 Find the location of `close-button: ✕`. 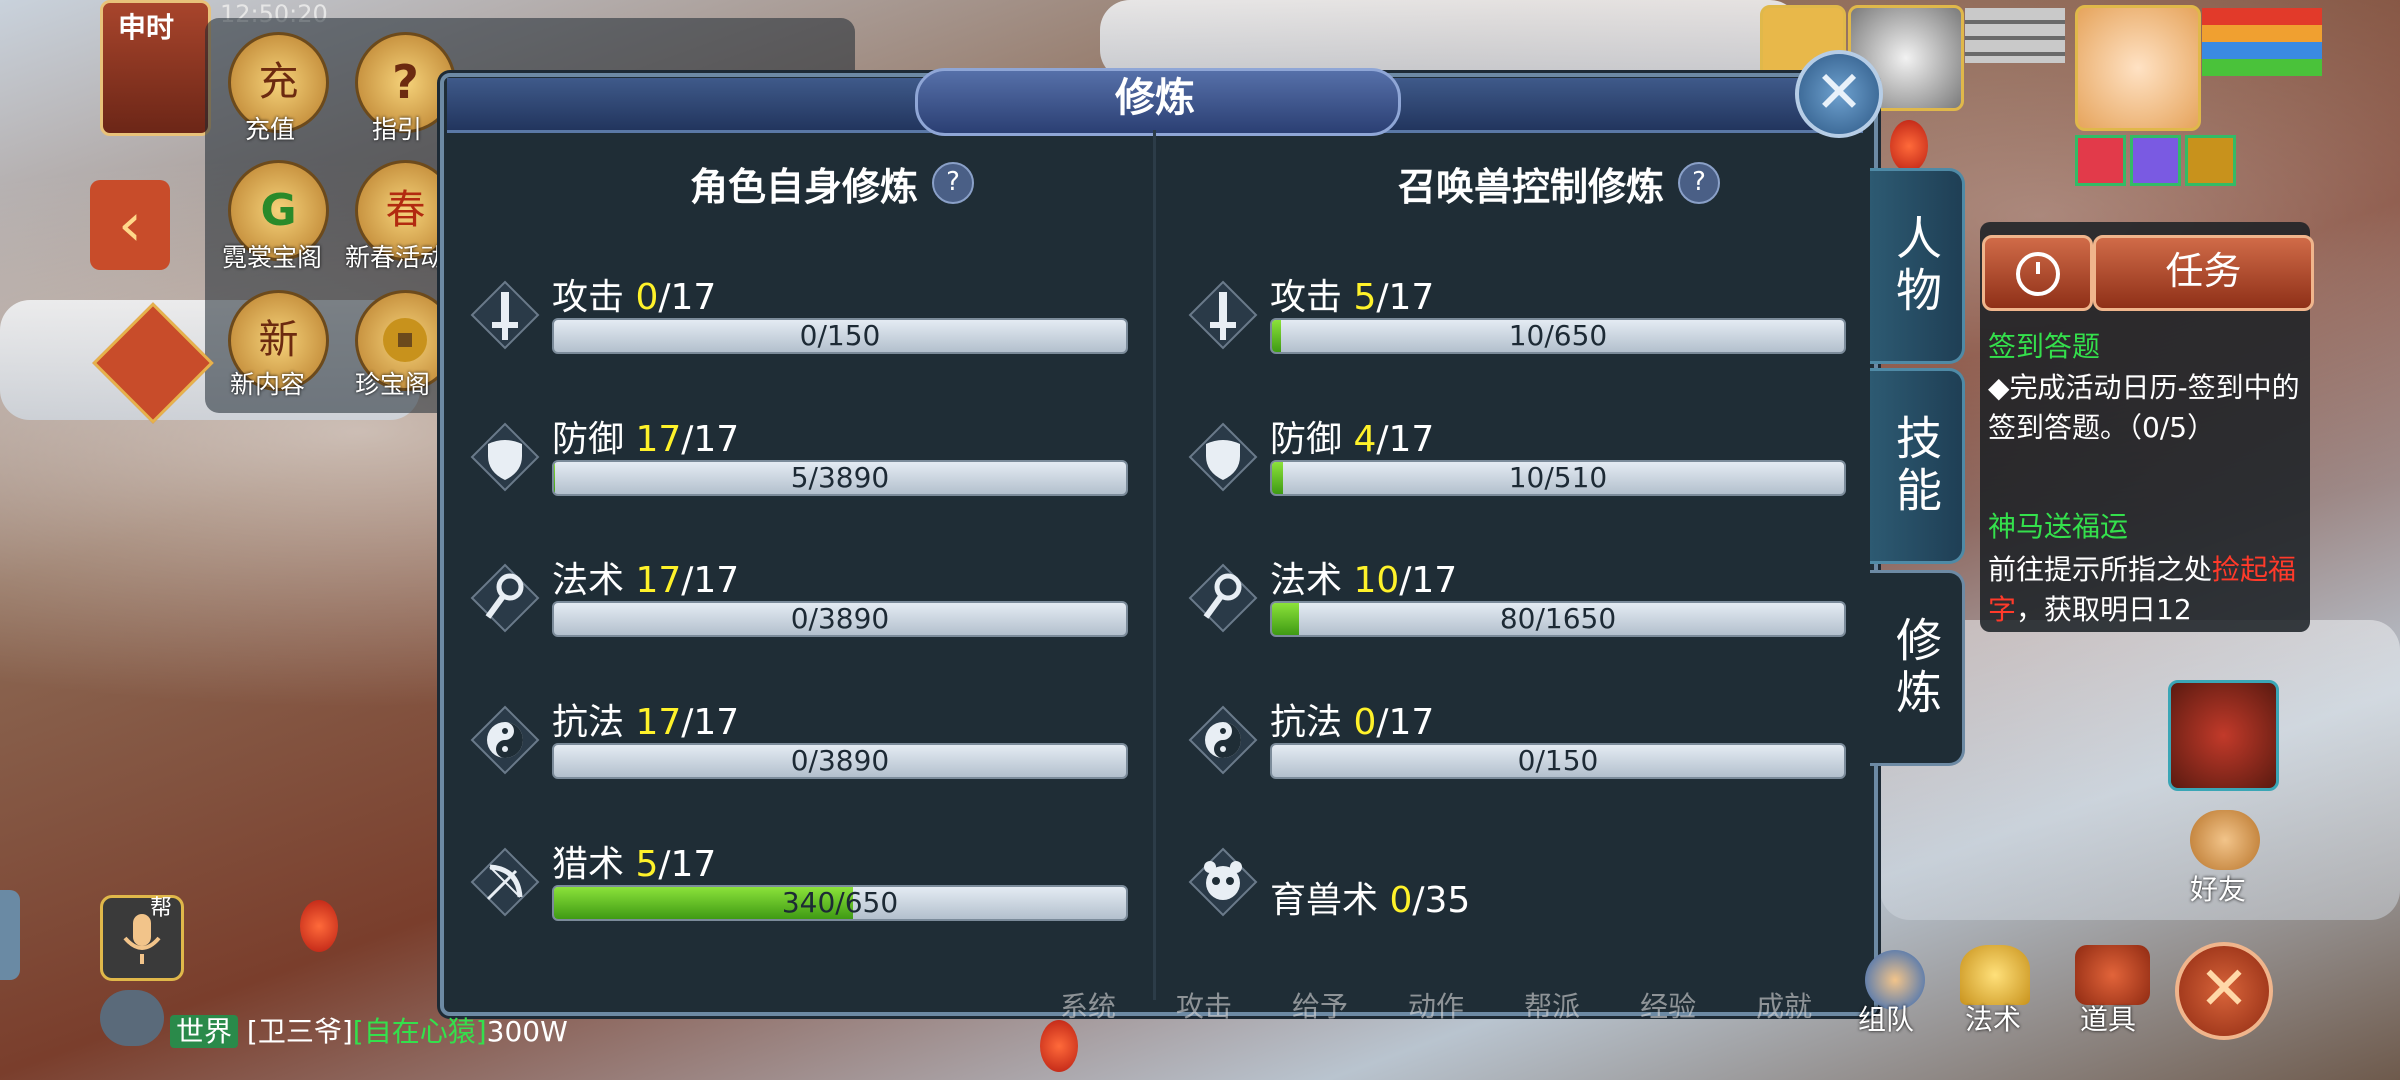

close-button: ✕ is located at coordinates (1839, 94).